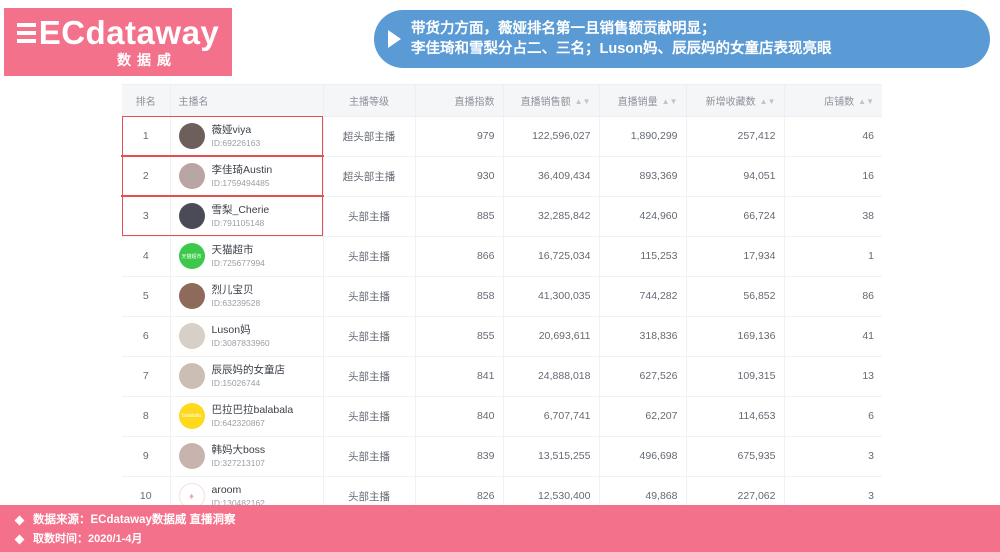 This screenshot has width=1000, height=552. I want to click on avatar-logo-tmall-icon: 天猫超市, so click(191, 256).